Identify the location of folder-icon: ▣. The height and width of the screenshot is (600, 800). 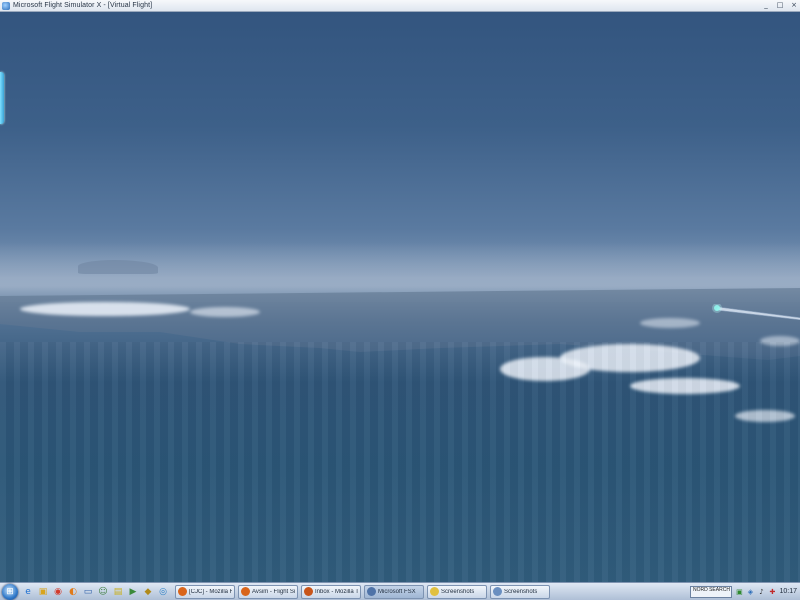
(43, 592).